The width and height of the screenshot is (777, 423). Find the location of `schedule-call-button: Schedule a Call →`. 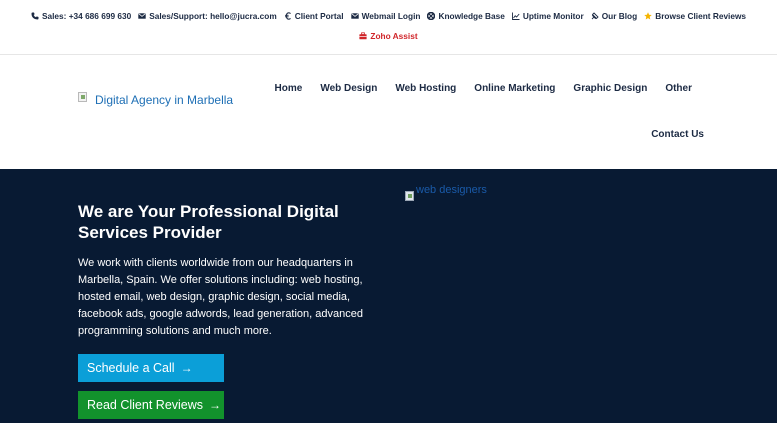

schedule-call-button: Schedule a Call → is located at coordinates (151, 368).